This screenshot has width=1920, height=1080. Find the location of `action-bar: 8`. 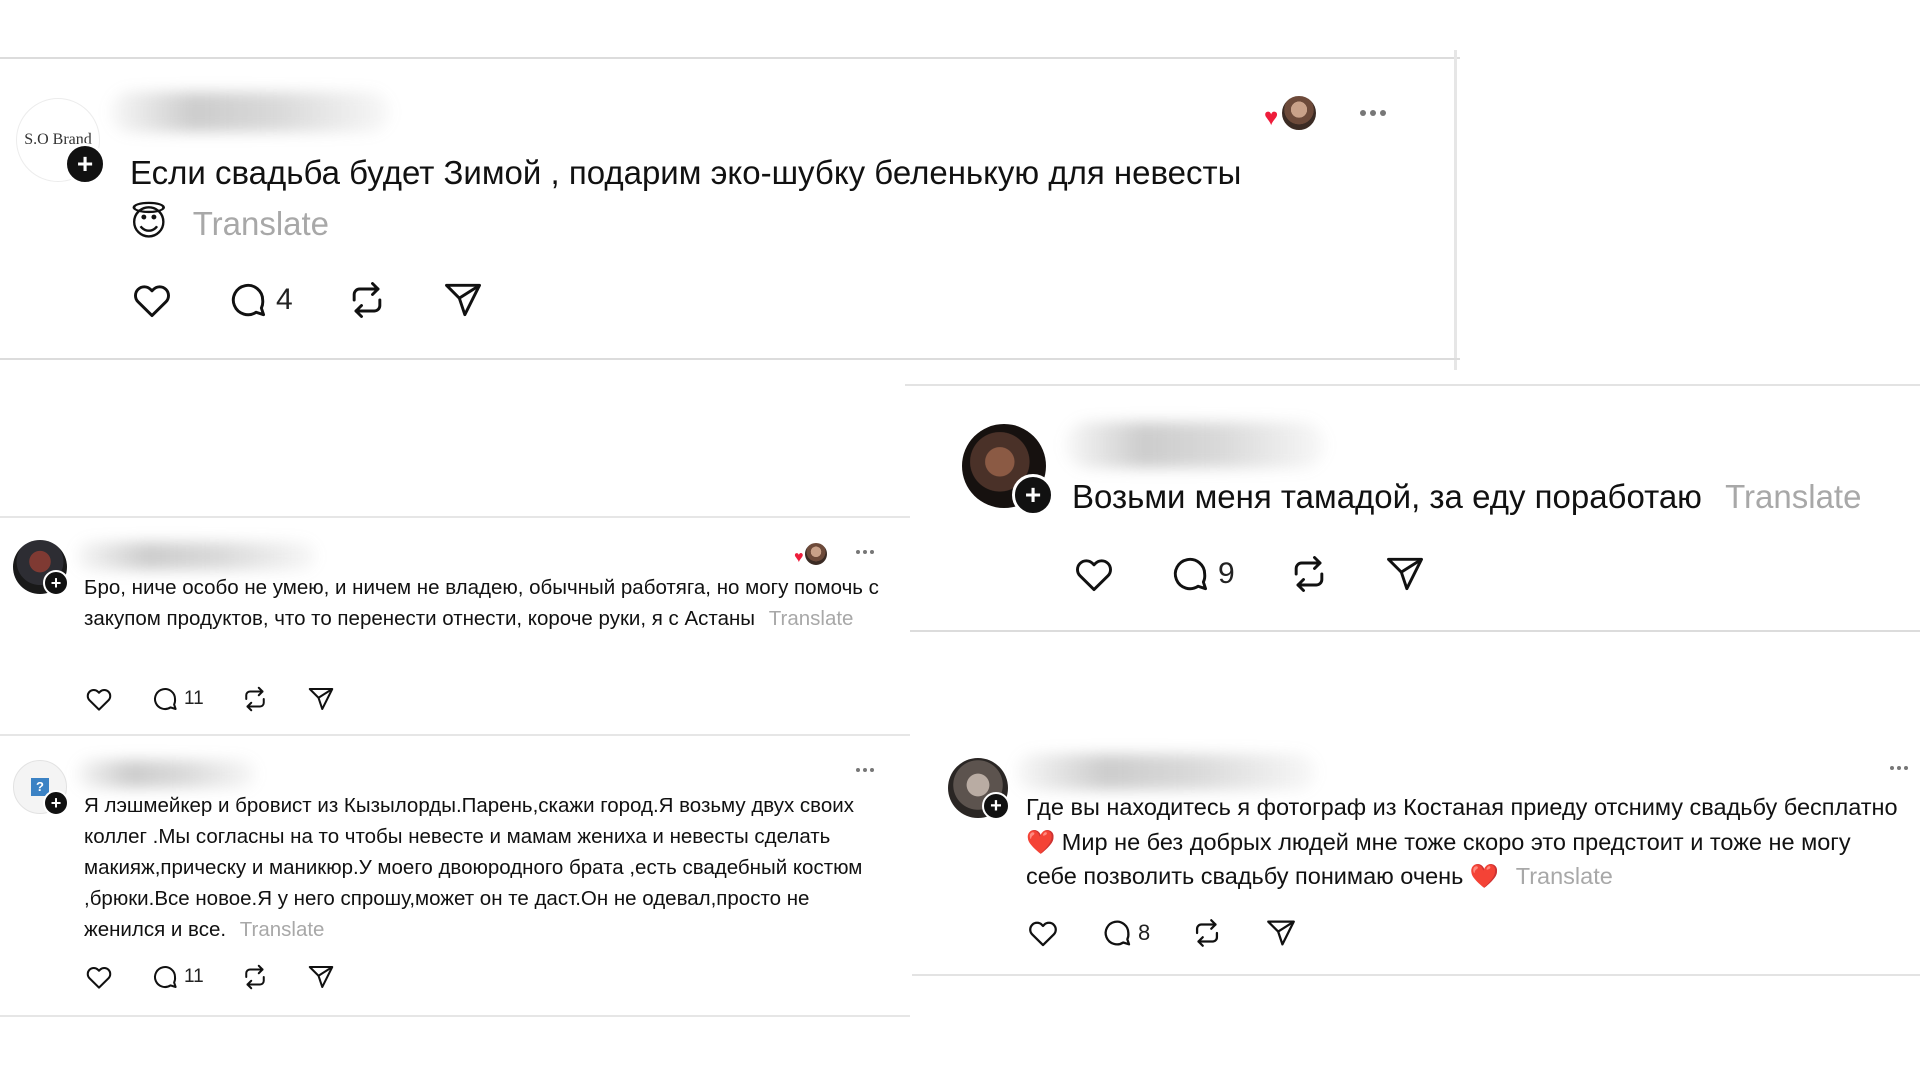

action-bar: 8 is located at coordinates (1162, 933).